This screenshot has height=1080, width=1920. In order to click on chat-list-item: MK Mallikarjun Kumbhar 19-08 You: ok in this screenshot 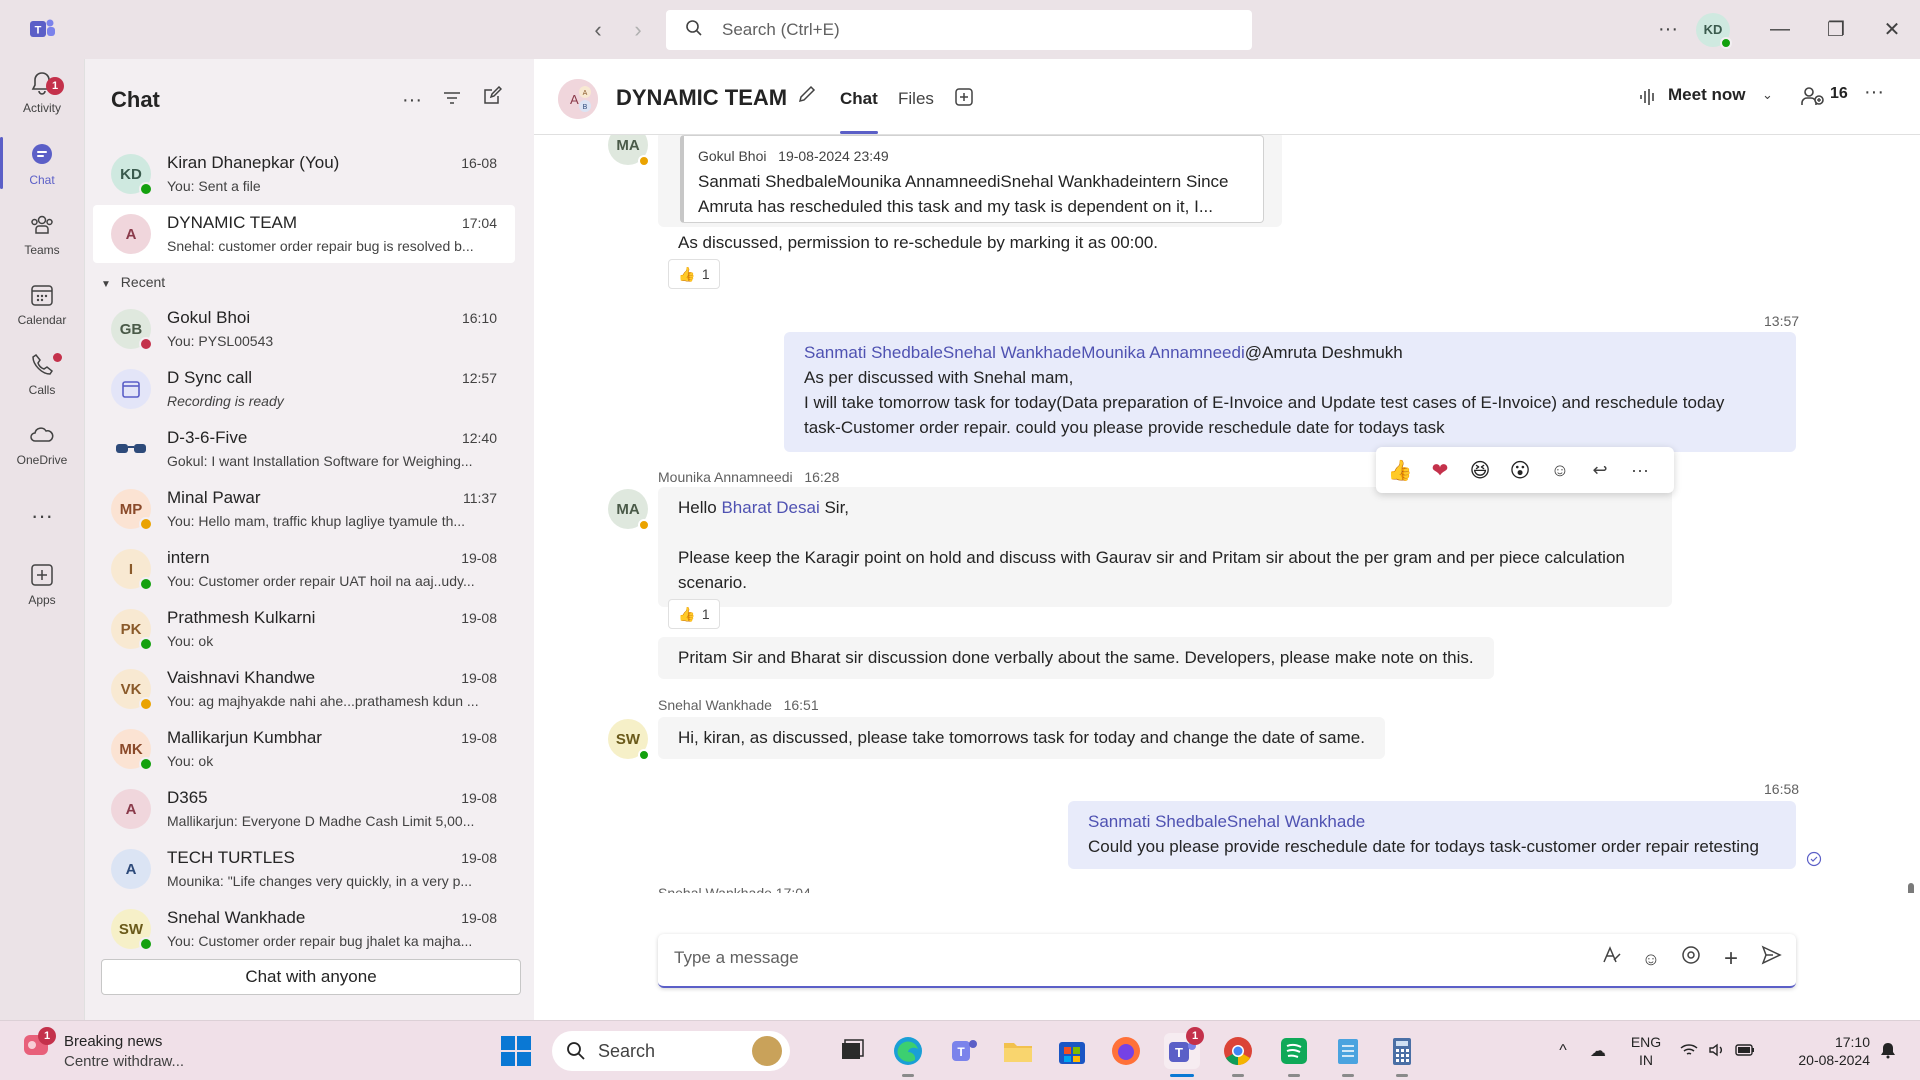, I will do `click(304, 749)`.